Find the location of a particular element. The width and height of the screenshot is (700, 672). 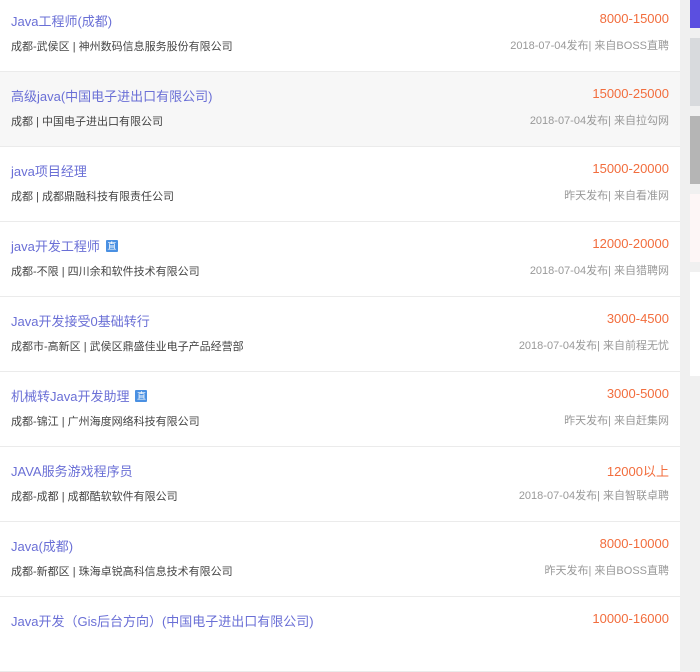

job-title: java开发工程师 is located at coordinates (55, 246).